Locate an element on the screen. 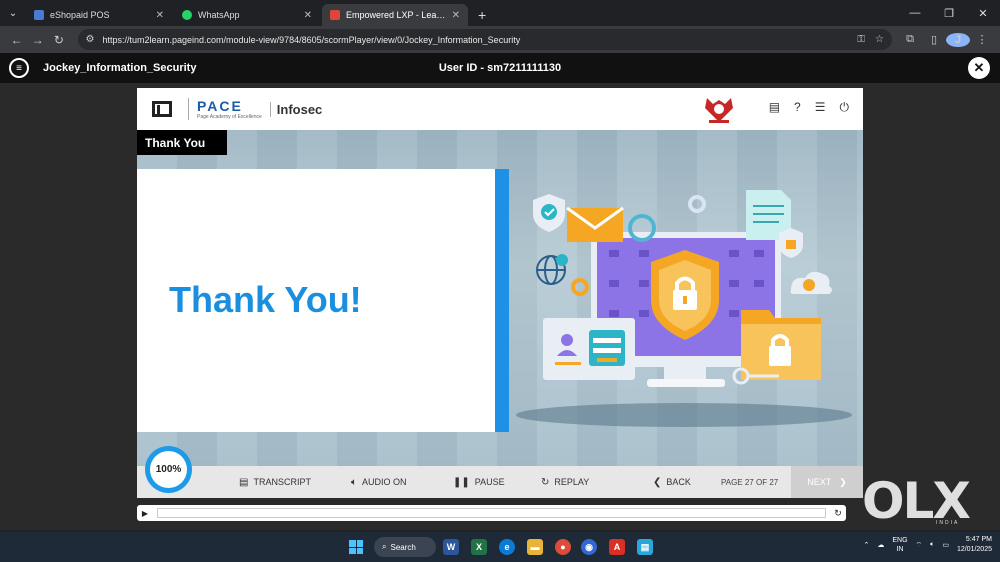 The width and height of the screenshot is (1000, 562). minimize-icon: — is located at coordinates (915, 13).